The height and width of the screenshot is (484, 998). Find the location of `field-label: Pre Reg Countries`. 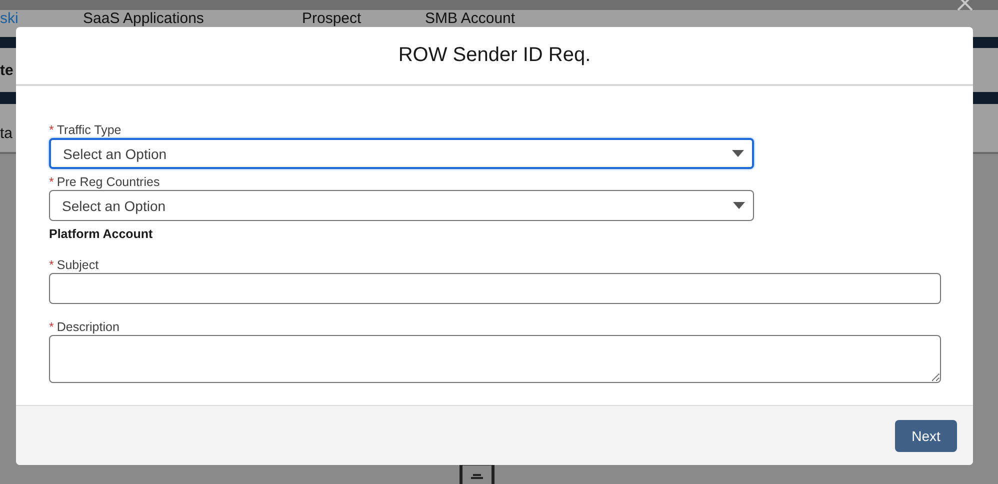

field-label: Pre Reg Countries is located at coordinates (108, 181).